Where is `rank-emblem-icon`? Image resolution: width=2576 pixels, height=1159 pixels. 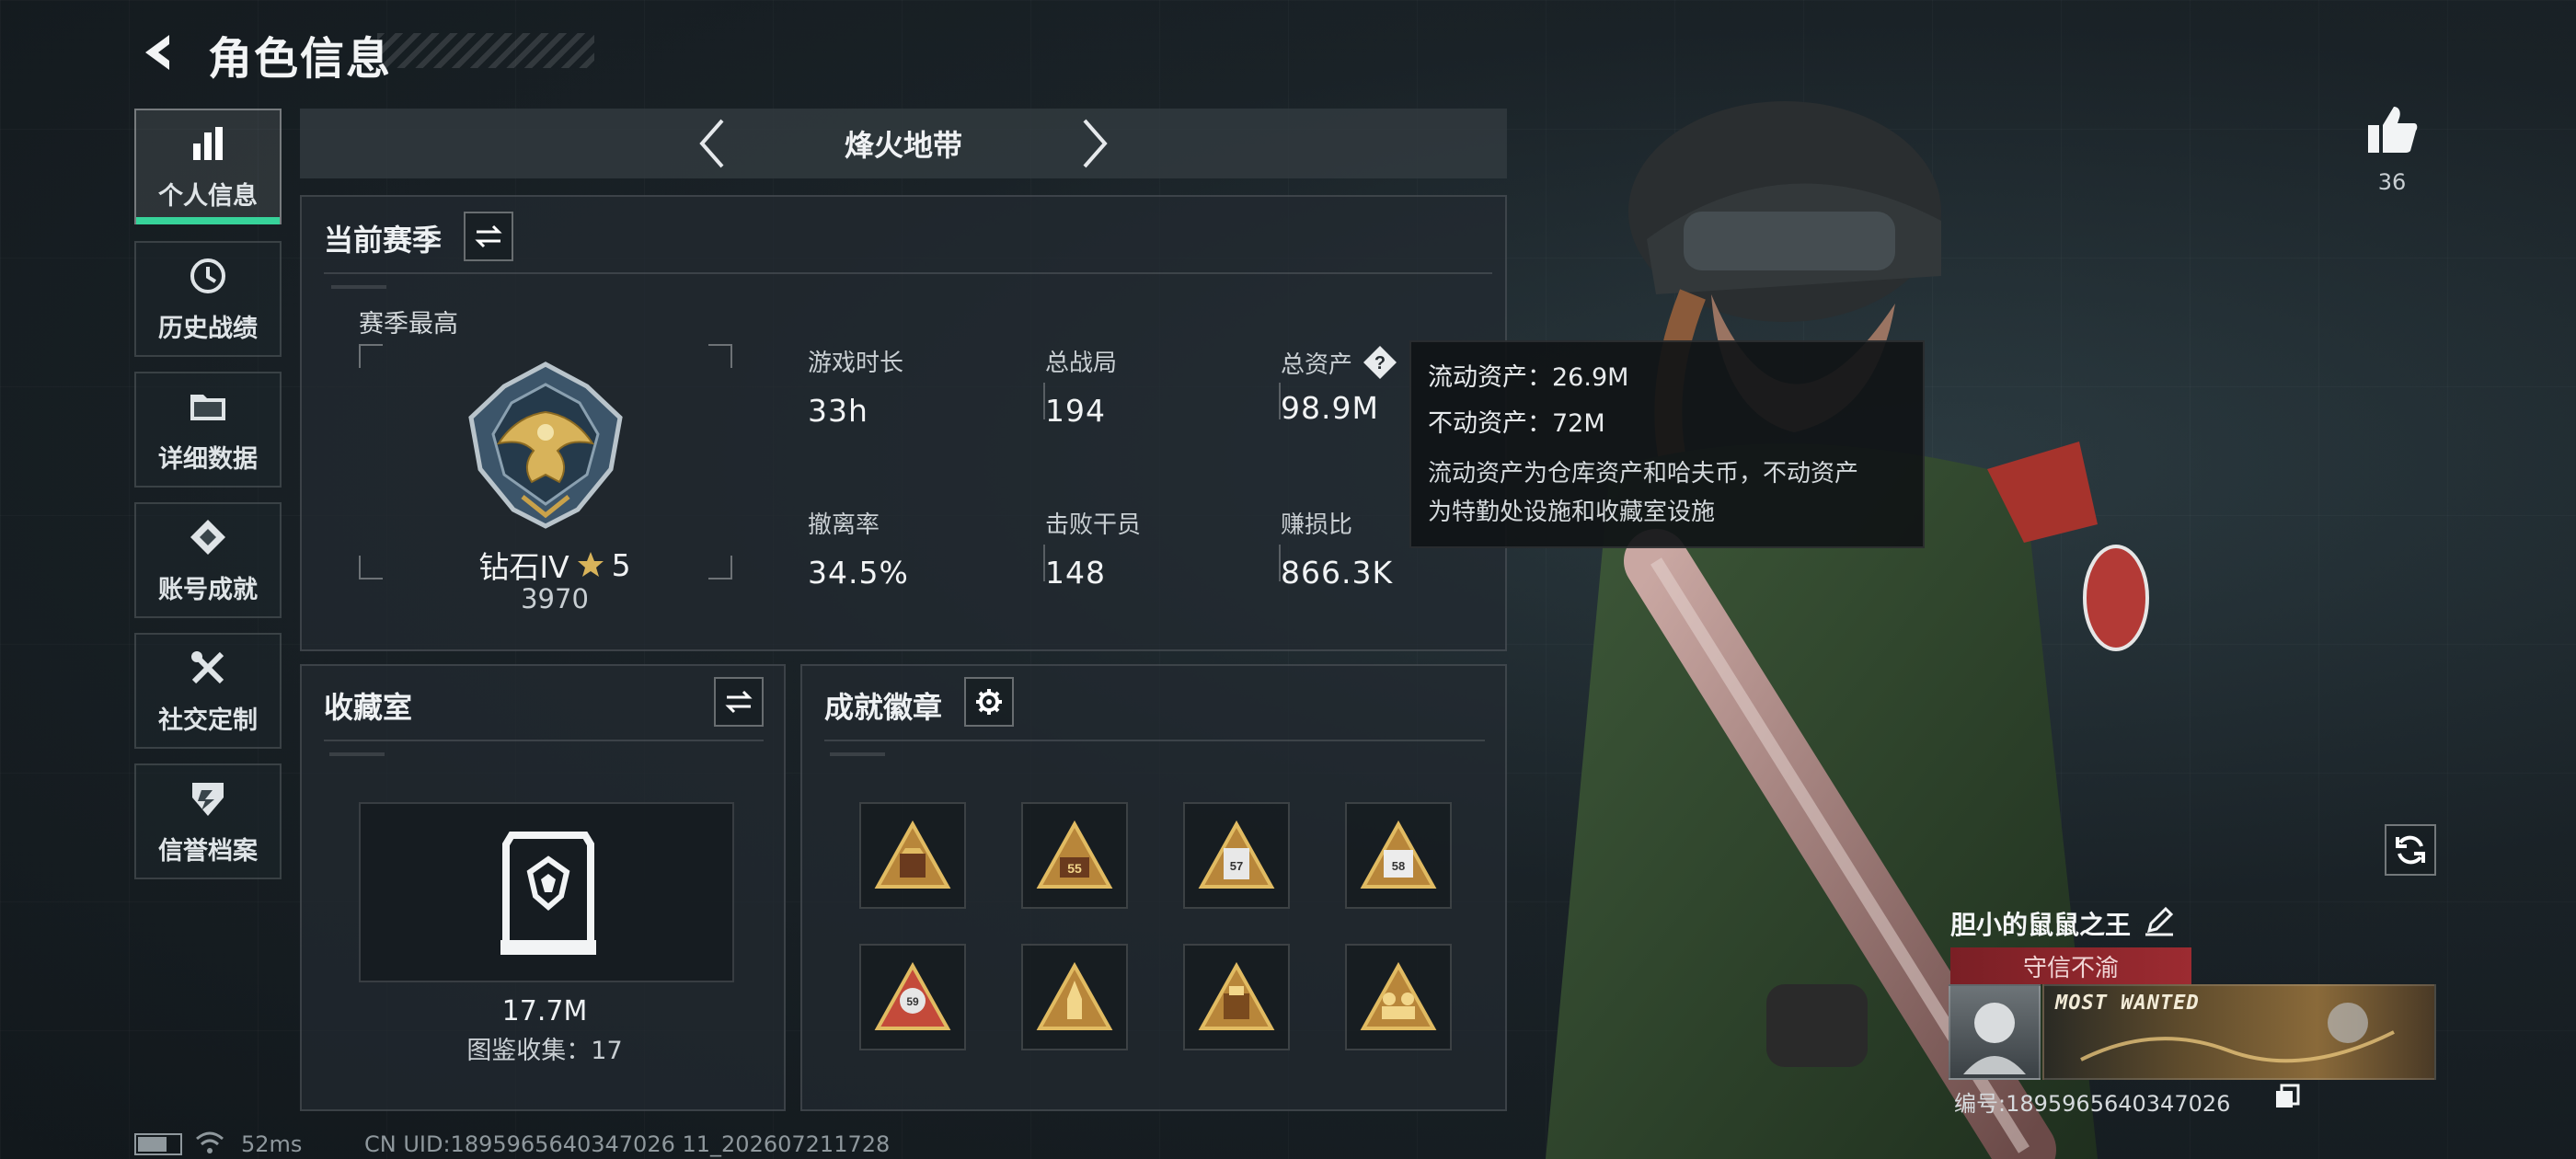 rank-emblem-icon is located at coordinates (545, 446).